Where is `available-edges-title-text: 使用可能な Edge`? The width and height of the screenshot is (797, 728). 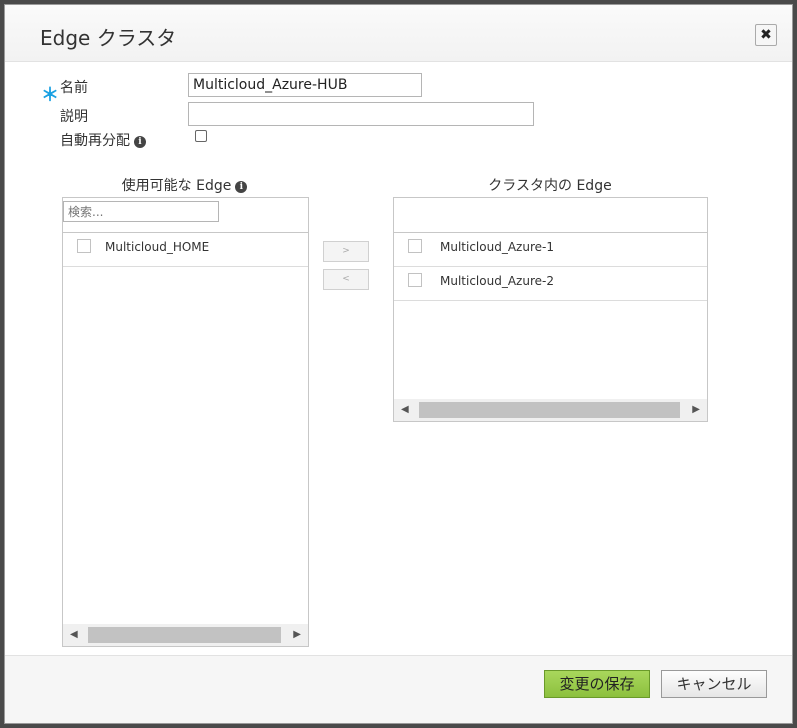
available-edges-title-text: 使用可能な Edge is located at coordinates (176, 186).